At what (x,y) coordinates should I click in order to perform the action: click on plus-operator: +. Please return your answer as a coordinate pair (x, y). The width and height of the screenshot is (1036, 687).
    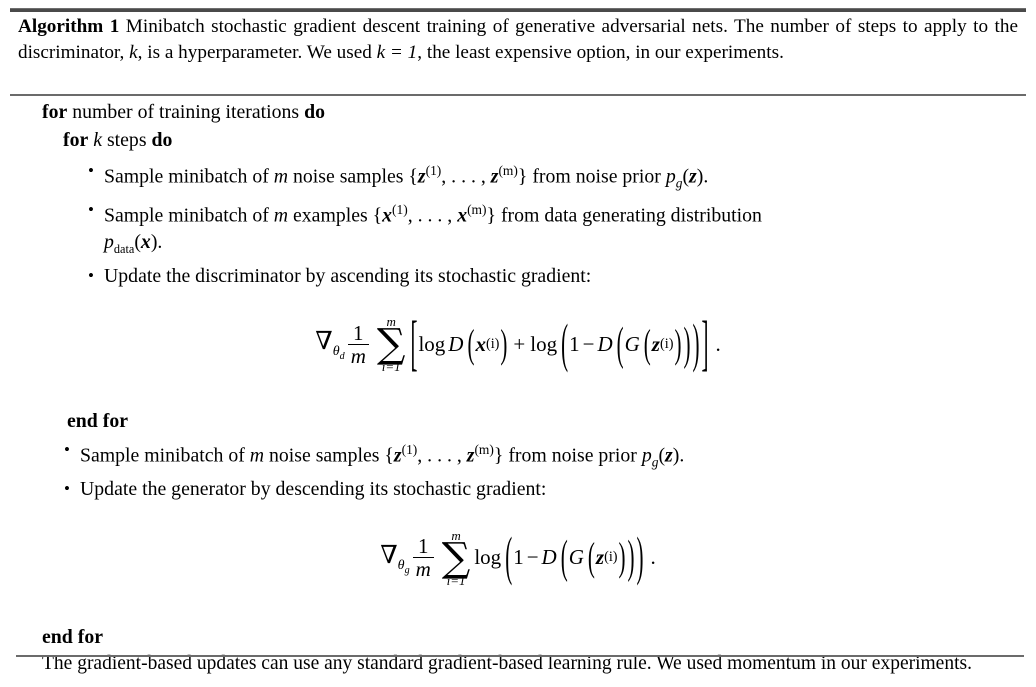
    Looking at the image, I should click on (519, 343).